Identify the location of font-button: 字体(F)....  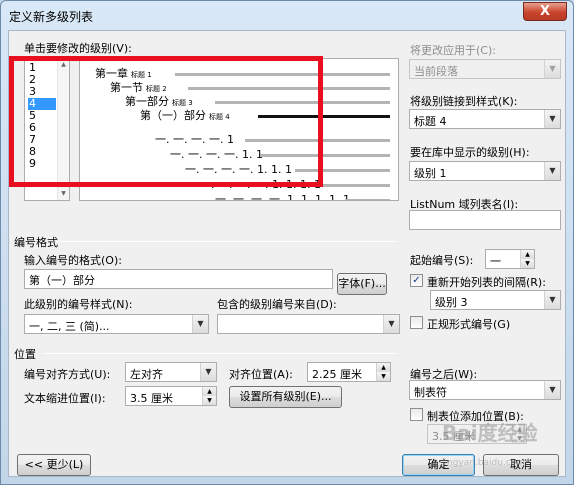
(362, 284).